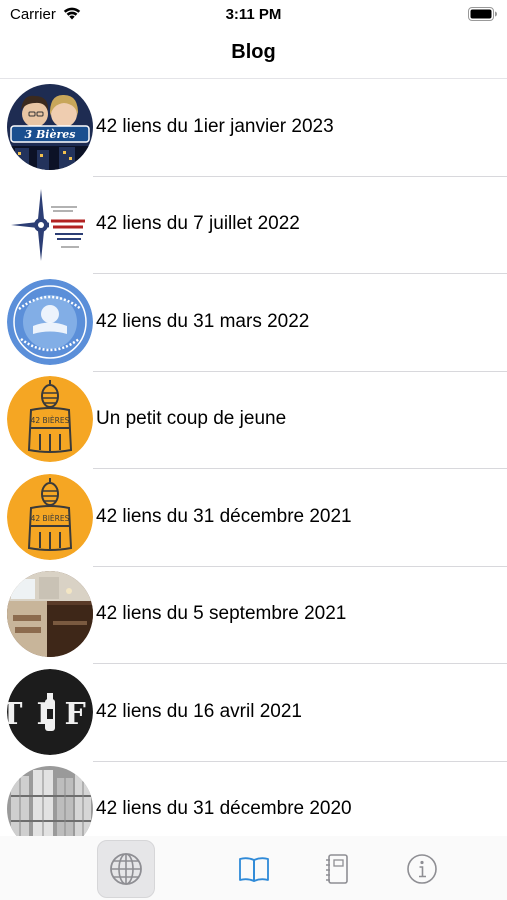 The image size is (507, 900). Describe the element at coordinates (50, 321) in the screenshot. I see `post-thumbnail-festival-badge` at that location.